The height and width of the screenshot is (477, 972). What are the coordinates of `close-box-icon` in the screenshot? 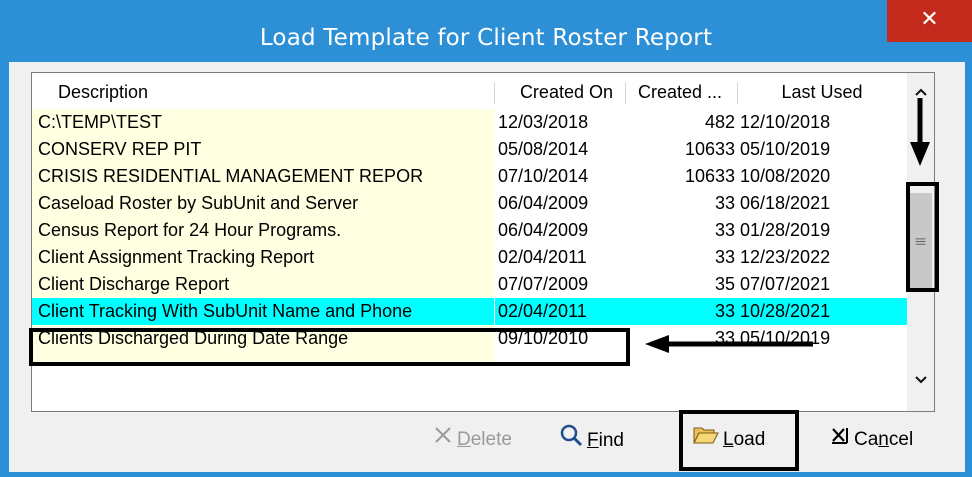 It's located at (840, 440).